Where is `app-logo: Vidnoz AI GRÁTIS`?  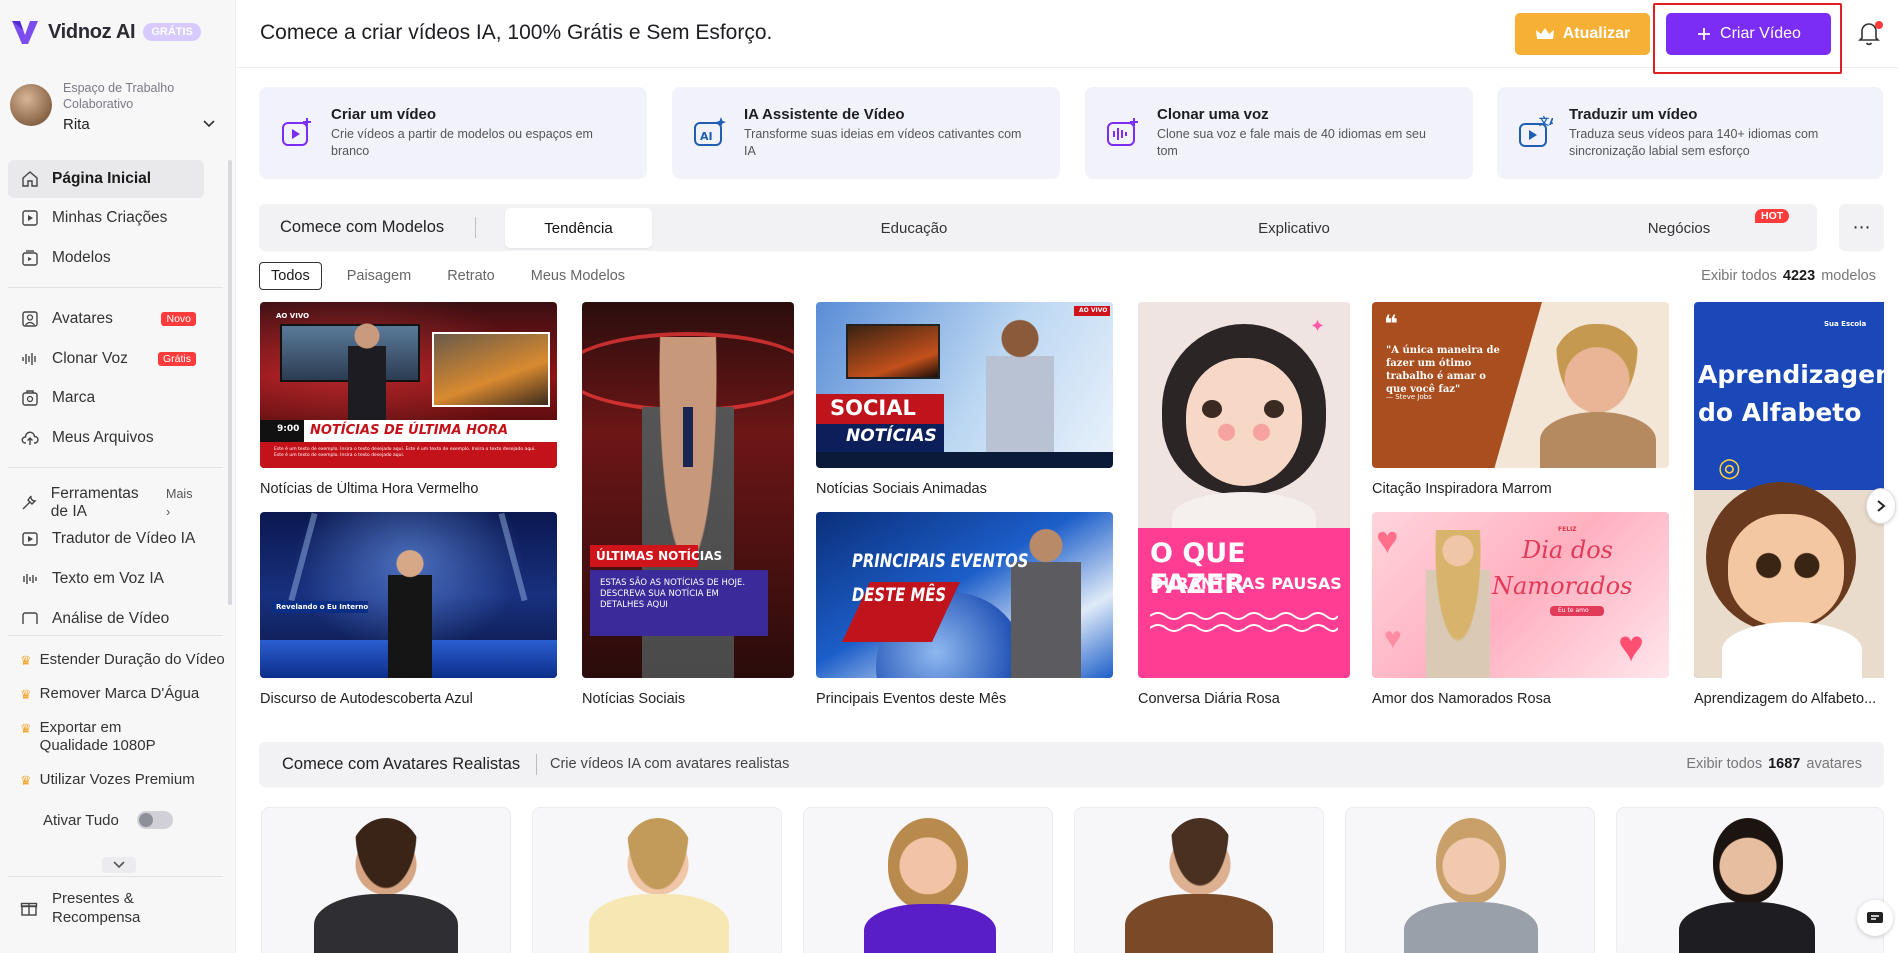 app-logo: Vidnoz AI GRÁTIS is located at coordinates (105, 32).